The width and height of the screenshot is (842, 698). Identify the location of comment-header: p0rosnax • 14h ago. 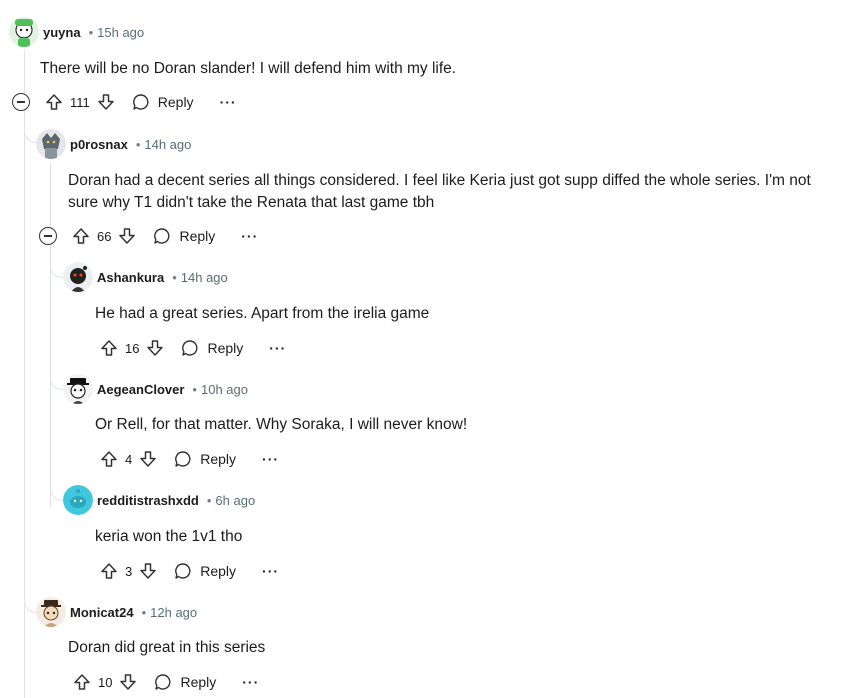
(113, 144).